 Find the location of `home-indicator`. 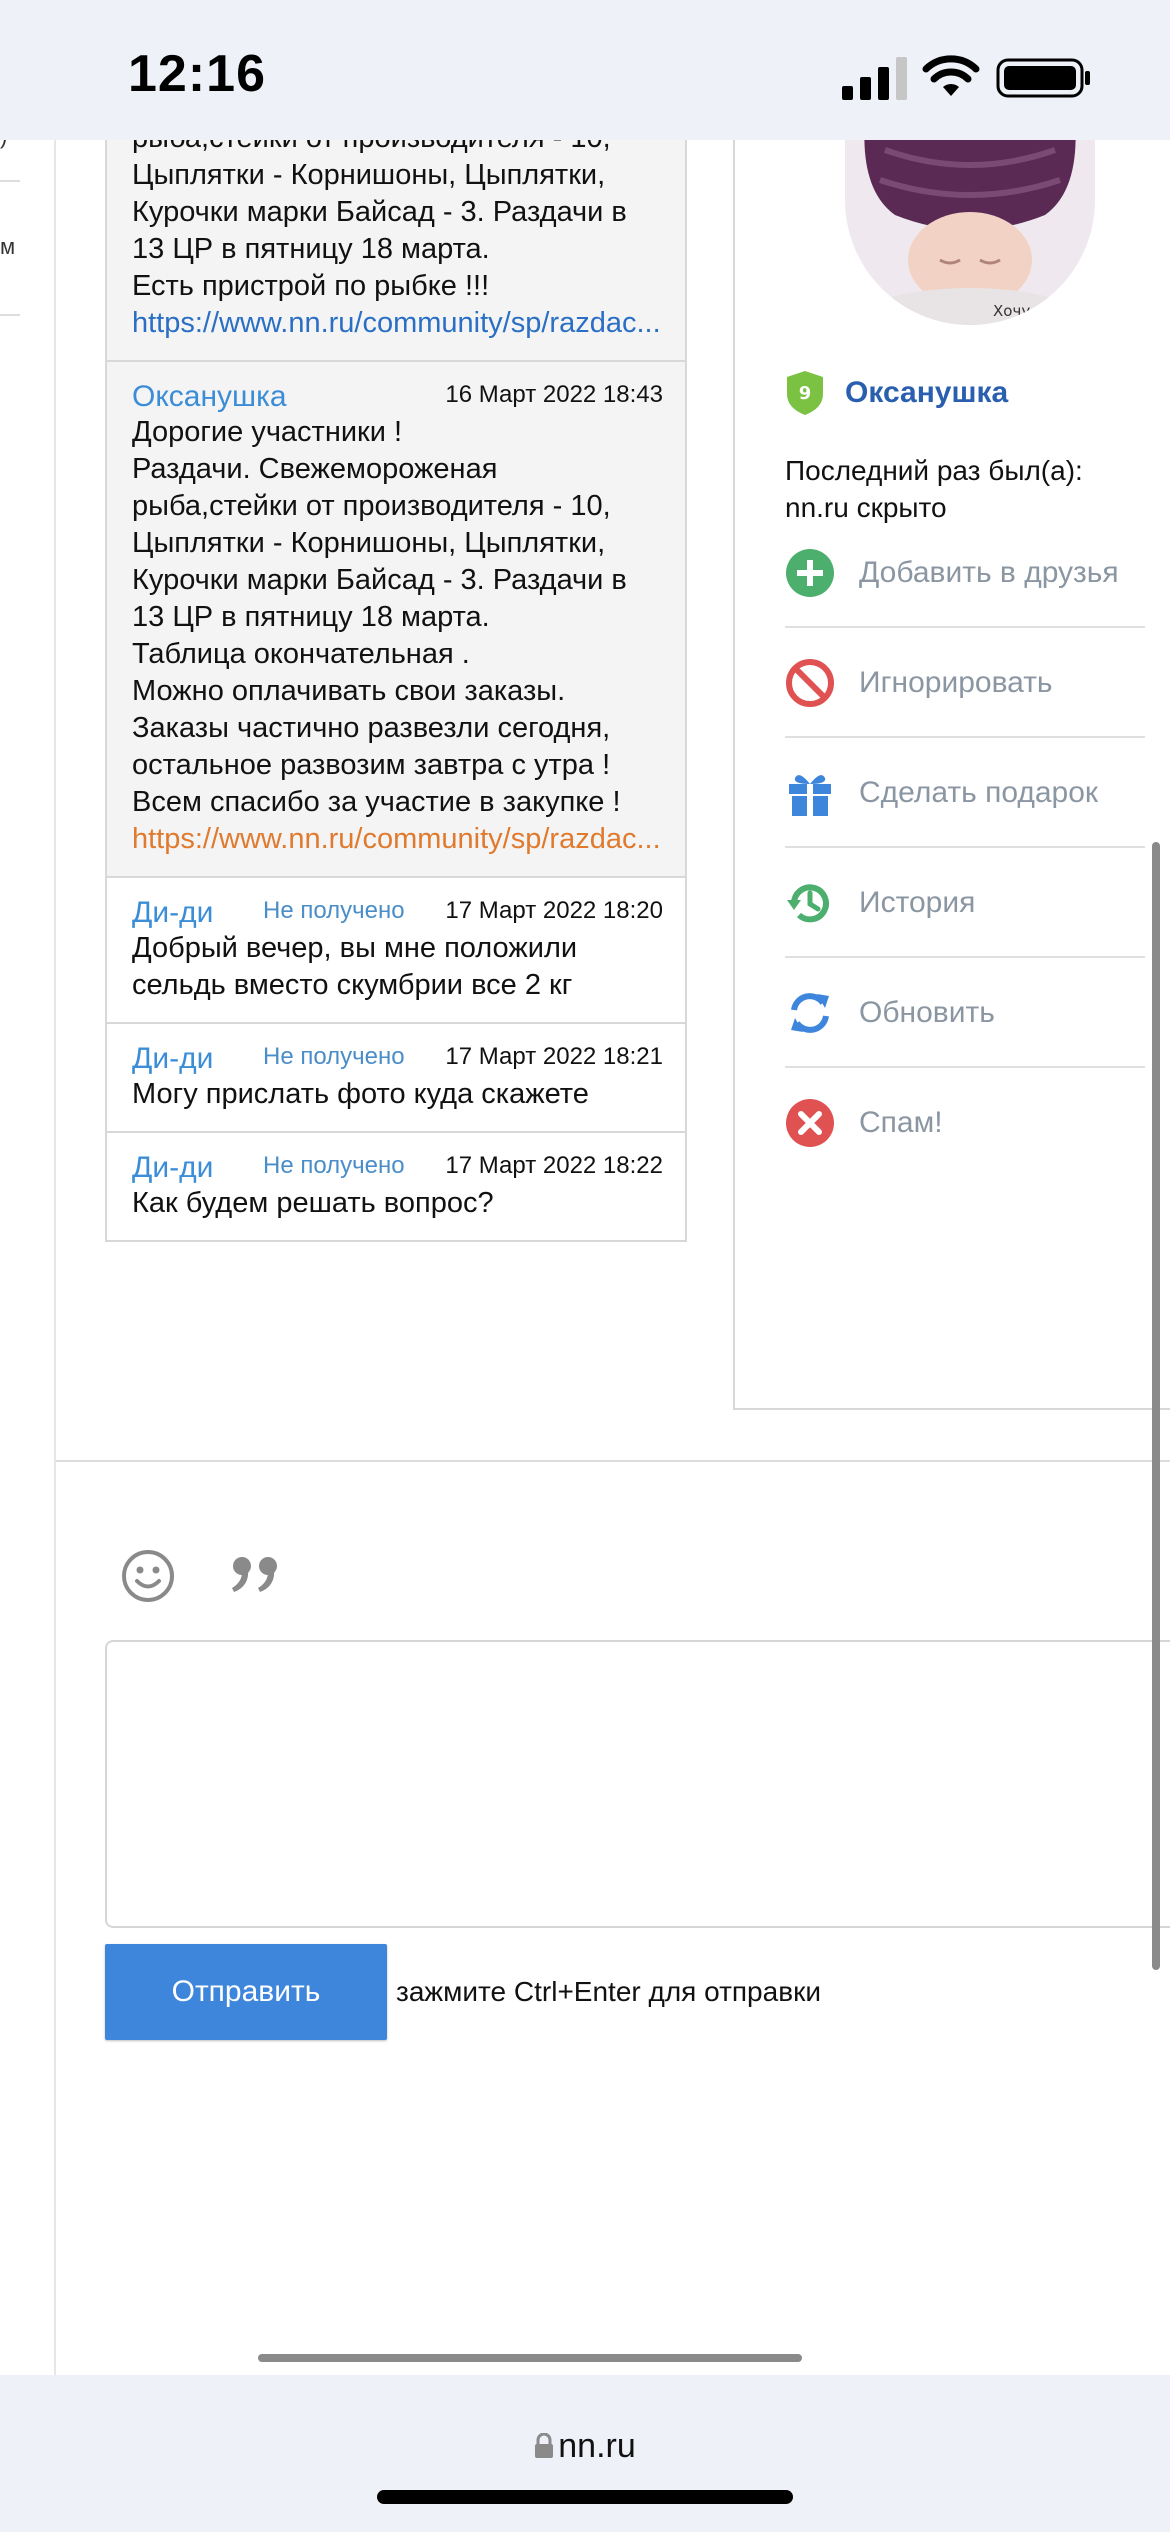

home-indicator is located at coordinates (585, 2497).